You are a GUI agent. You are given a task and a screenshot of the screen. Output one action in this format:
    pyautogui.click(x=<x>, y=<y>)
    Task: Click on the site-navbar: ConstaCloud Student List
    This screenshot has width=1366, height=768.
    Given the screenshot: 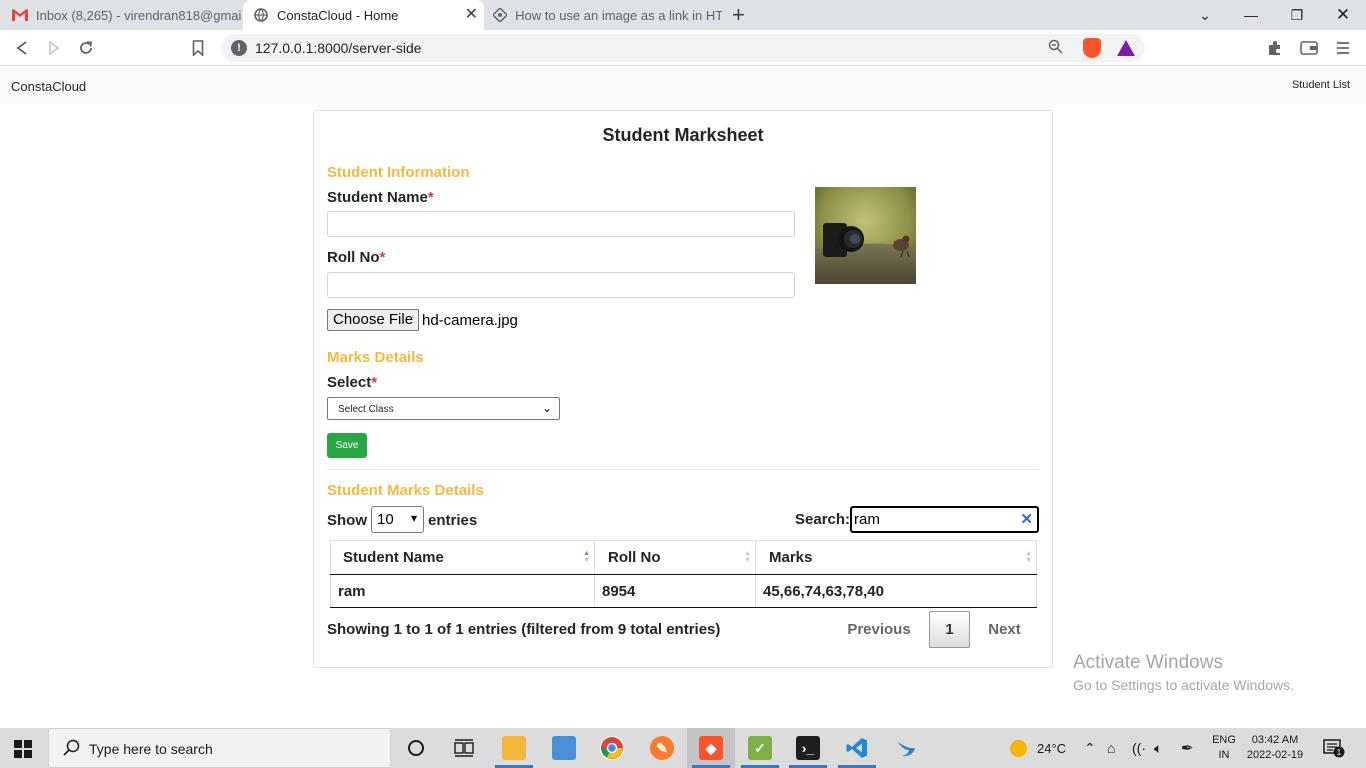 What is the action you would take?
    pyautogui.click(x=683, y=85)
    